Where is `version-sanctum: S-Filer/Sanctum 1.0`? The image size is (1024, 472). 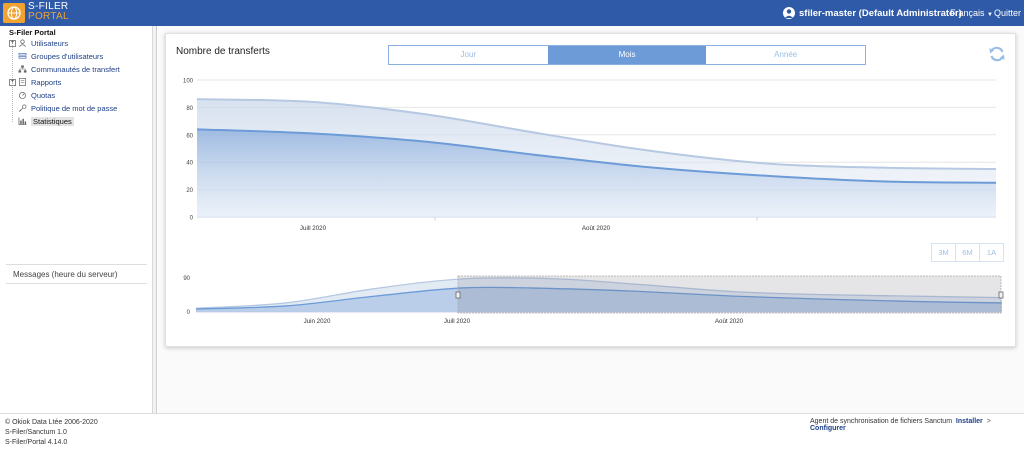 version-sanctum: S-Filer/Sanctum 1.0 is located at coordinates (36, 432).